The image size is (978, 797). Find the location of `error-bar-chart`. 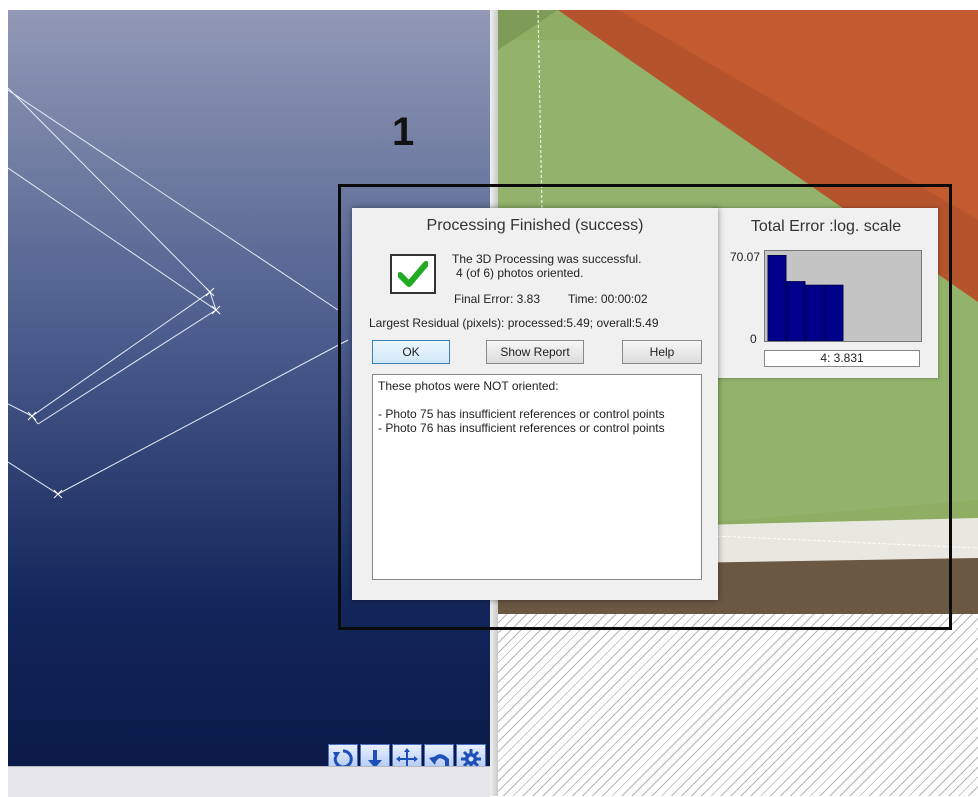

error-bar-chart is located at coordinates (843, 296).